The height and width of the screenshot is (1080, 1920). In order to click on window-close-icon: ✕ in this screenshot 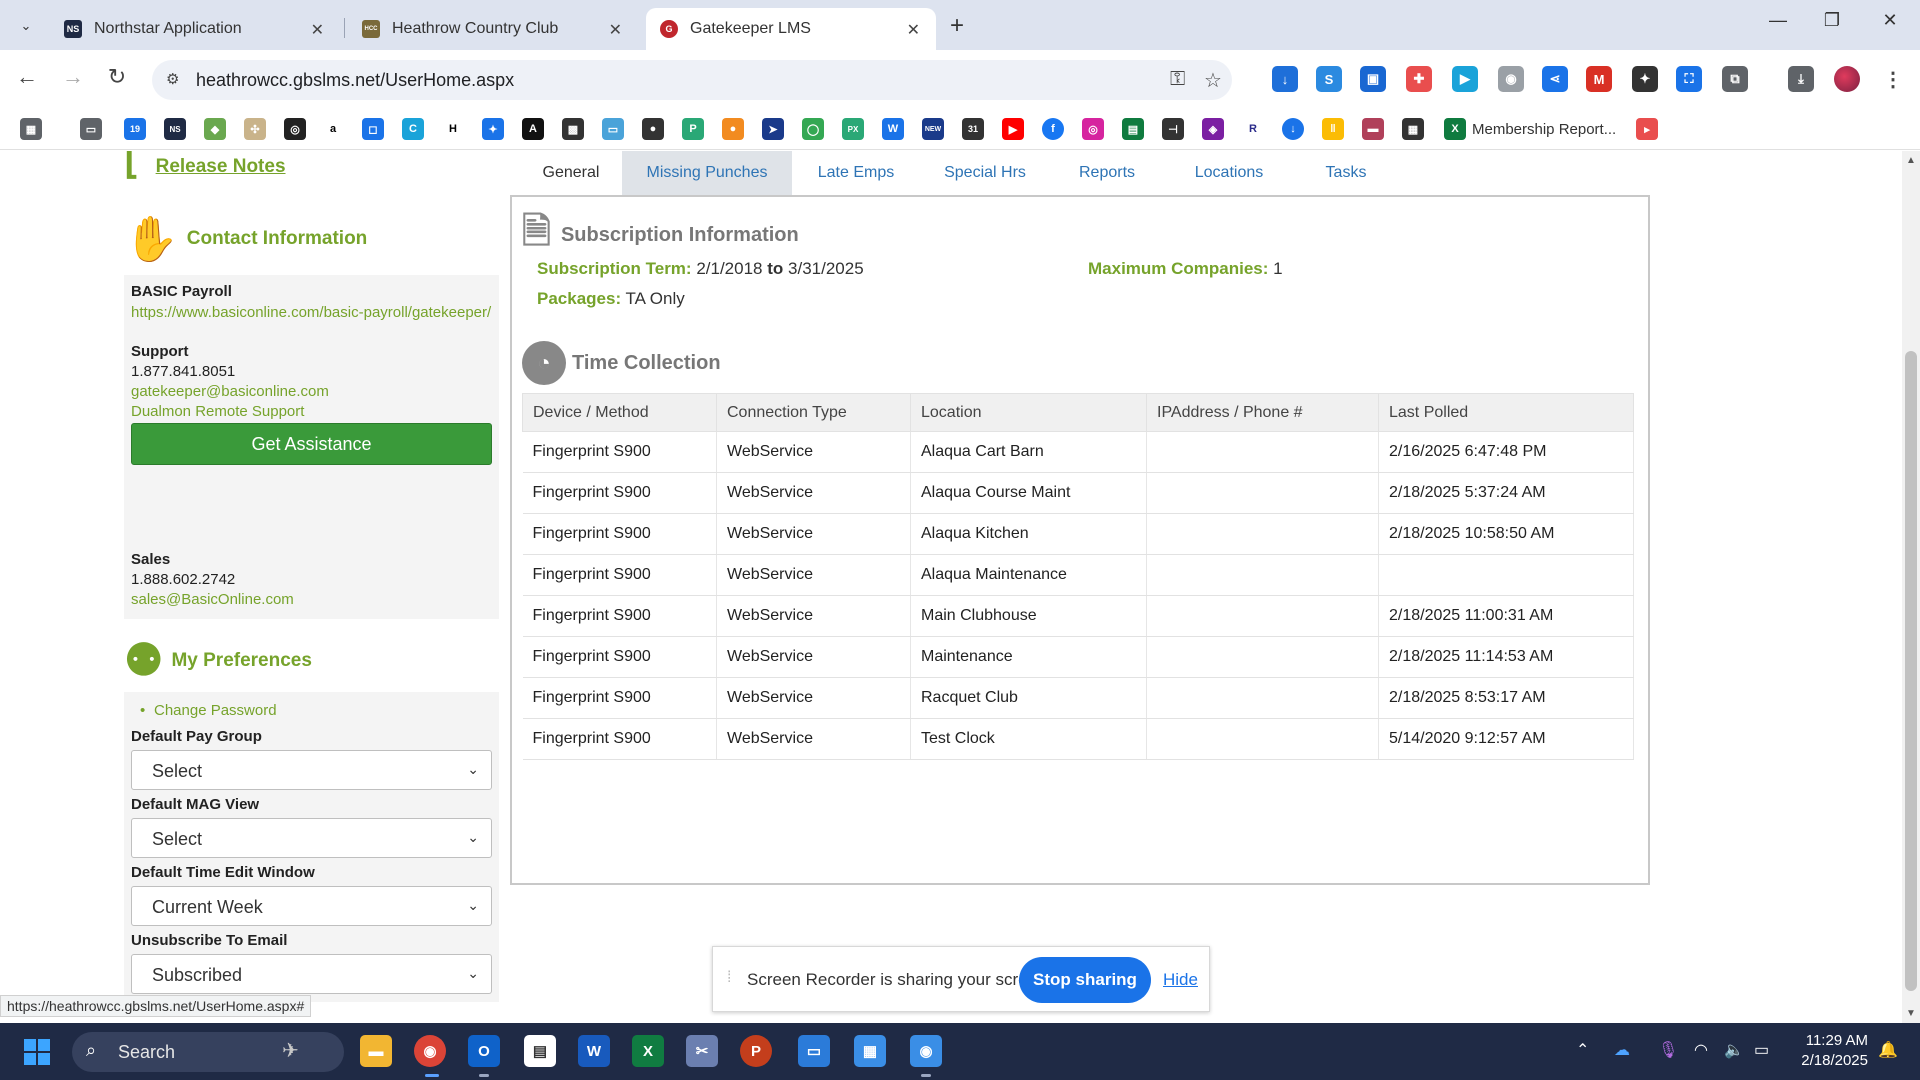, I will do `click(1890, 20)`.